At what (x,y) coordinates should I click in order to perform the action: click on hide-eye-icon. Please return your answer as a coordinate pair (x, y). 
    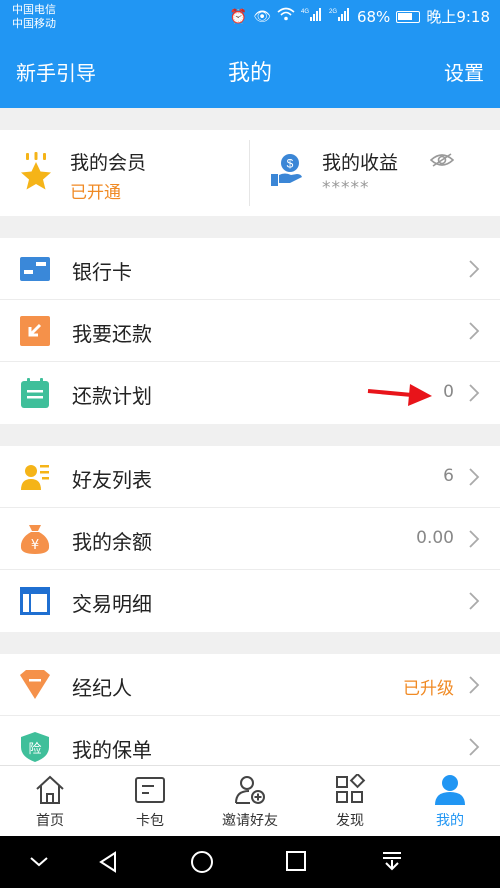
    Looking at the image, I should click on (442, 160).